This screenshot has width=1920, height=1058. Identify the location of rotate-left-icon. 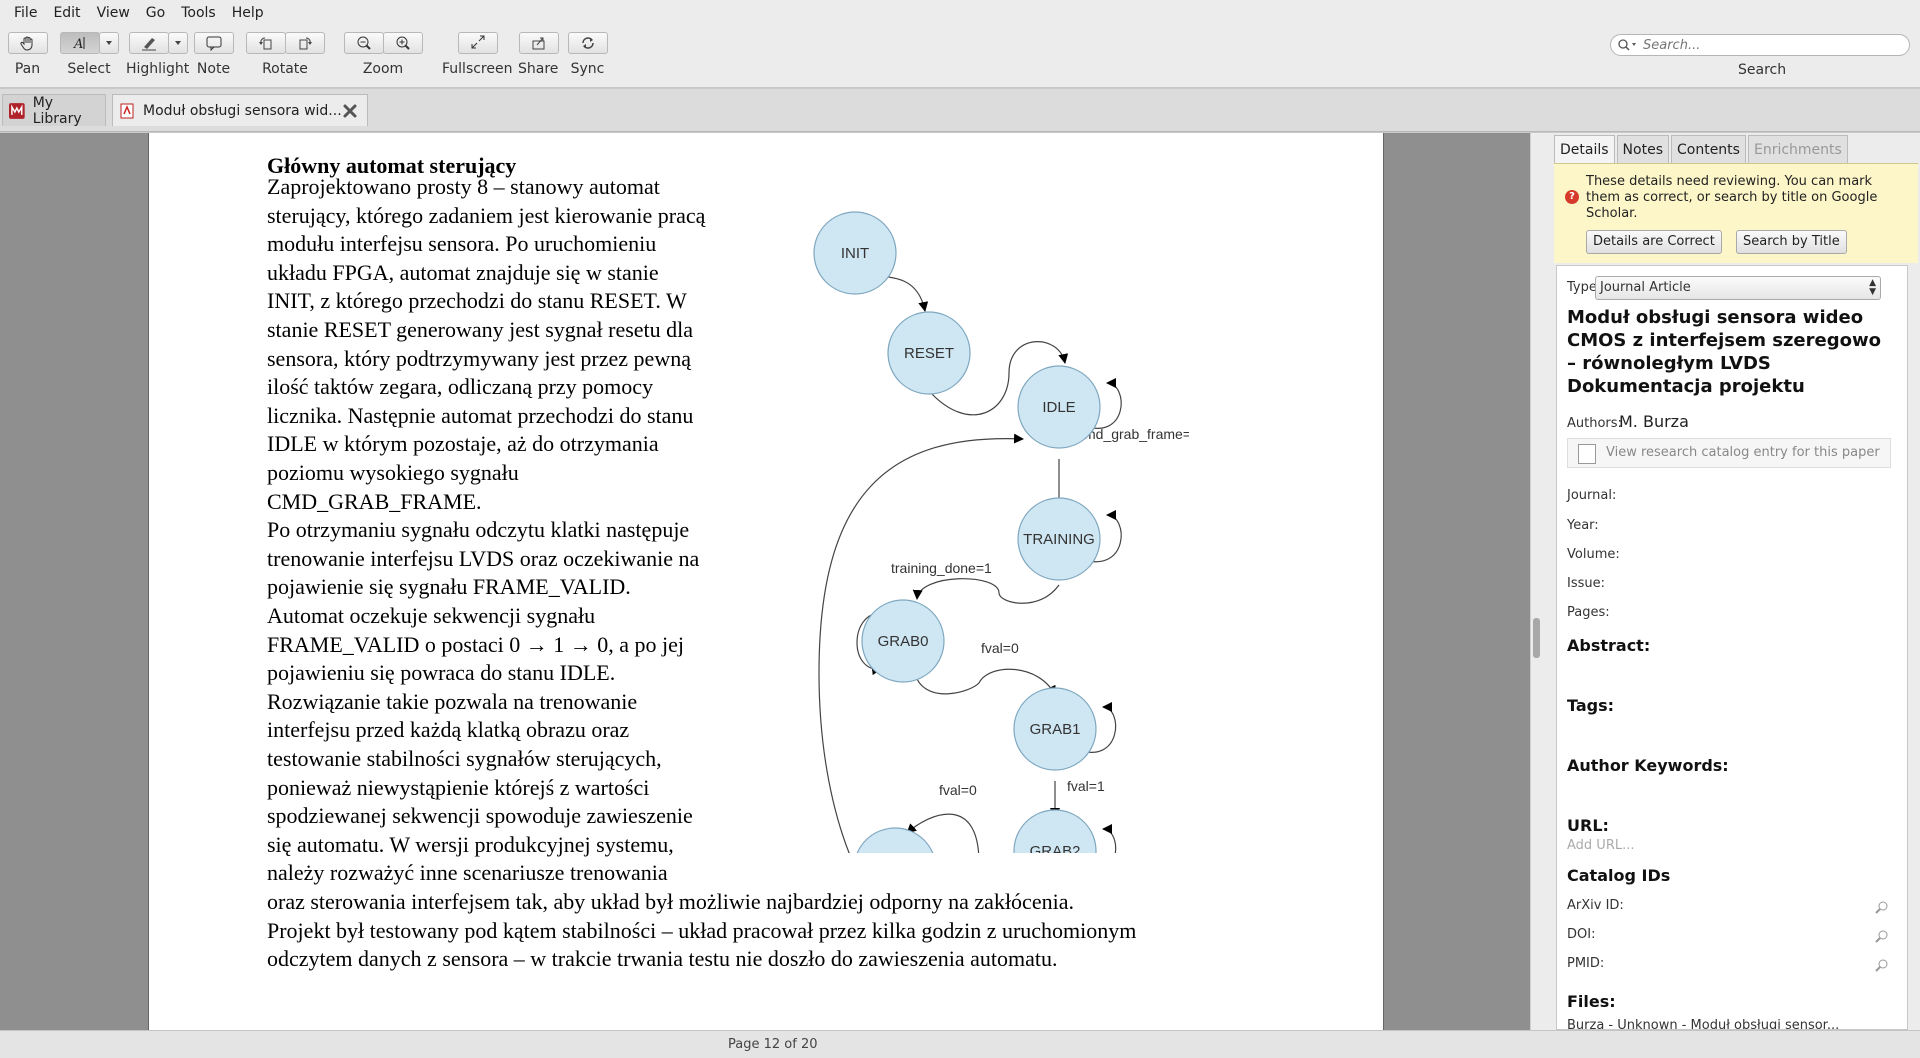
(265, 43).